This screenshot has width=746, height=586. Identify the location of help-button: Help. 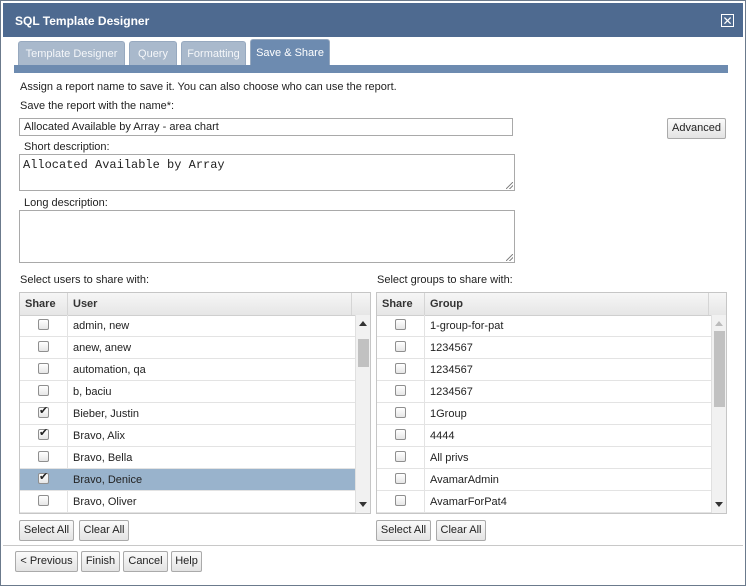
(186, 561).